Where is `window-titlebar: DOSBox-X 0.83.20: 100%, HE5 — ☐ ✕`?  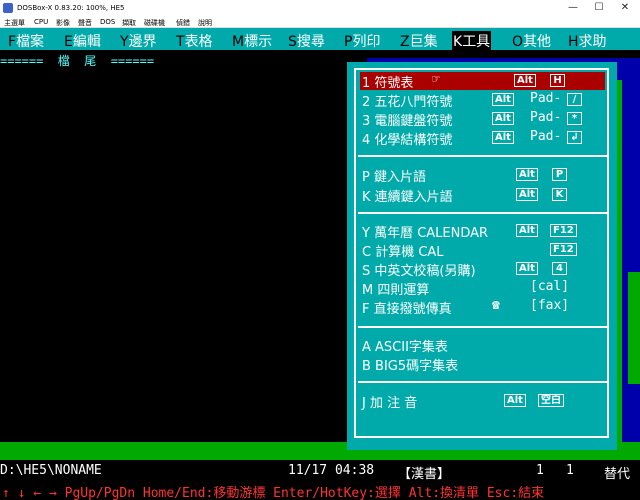
window-titlebar: DOSBox-X 0.83.20: 100%, HE5 — ☐ ✕ is located at coordinates (320, 8).